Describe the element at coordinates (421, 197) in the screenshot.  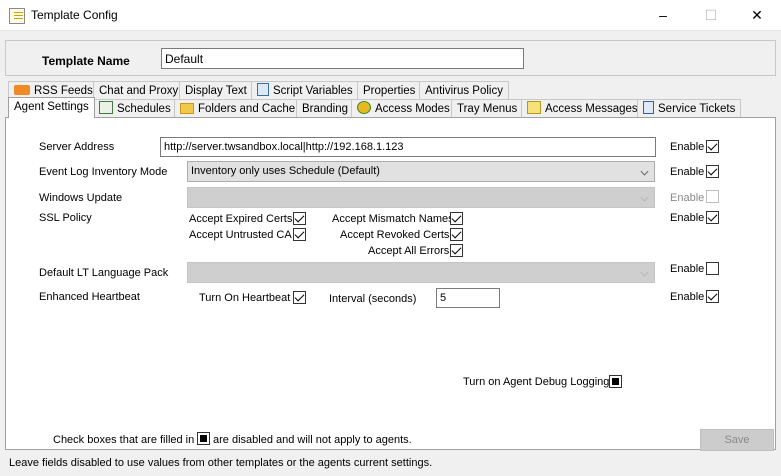
I see `windows-update-select` at that location.